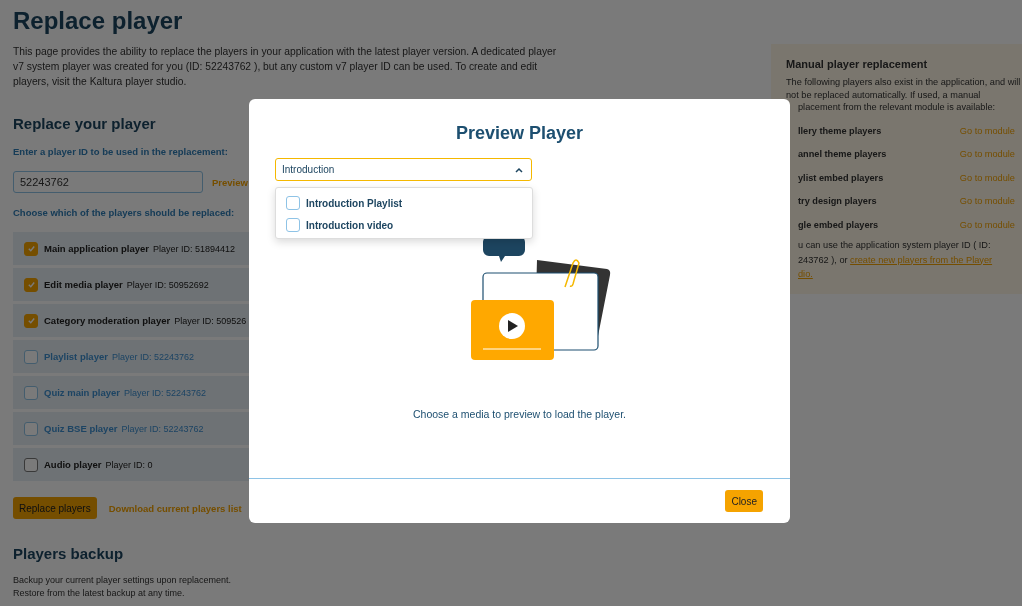 The width and height of the screenshot is (1022, 606). What do you see at coordinates (285, 67) in the screenshot?
I see `intro-text: This page provides the ability to replace the players in your application with the latest player version. A dedicated player v7 system player was created for you (ID: 52243762 ), but any custom v7 player ID can be used. To create and edit players, visit the Kaltura player studio.` at bounding box center [285, 67].